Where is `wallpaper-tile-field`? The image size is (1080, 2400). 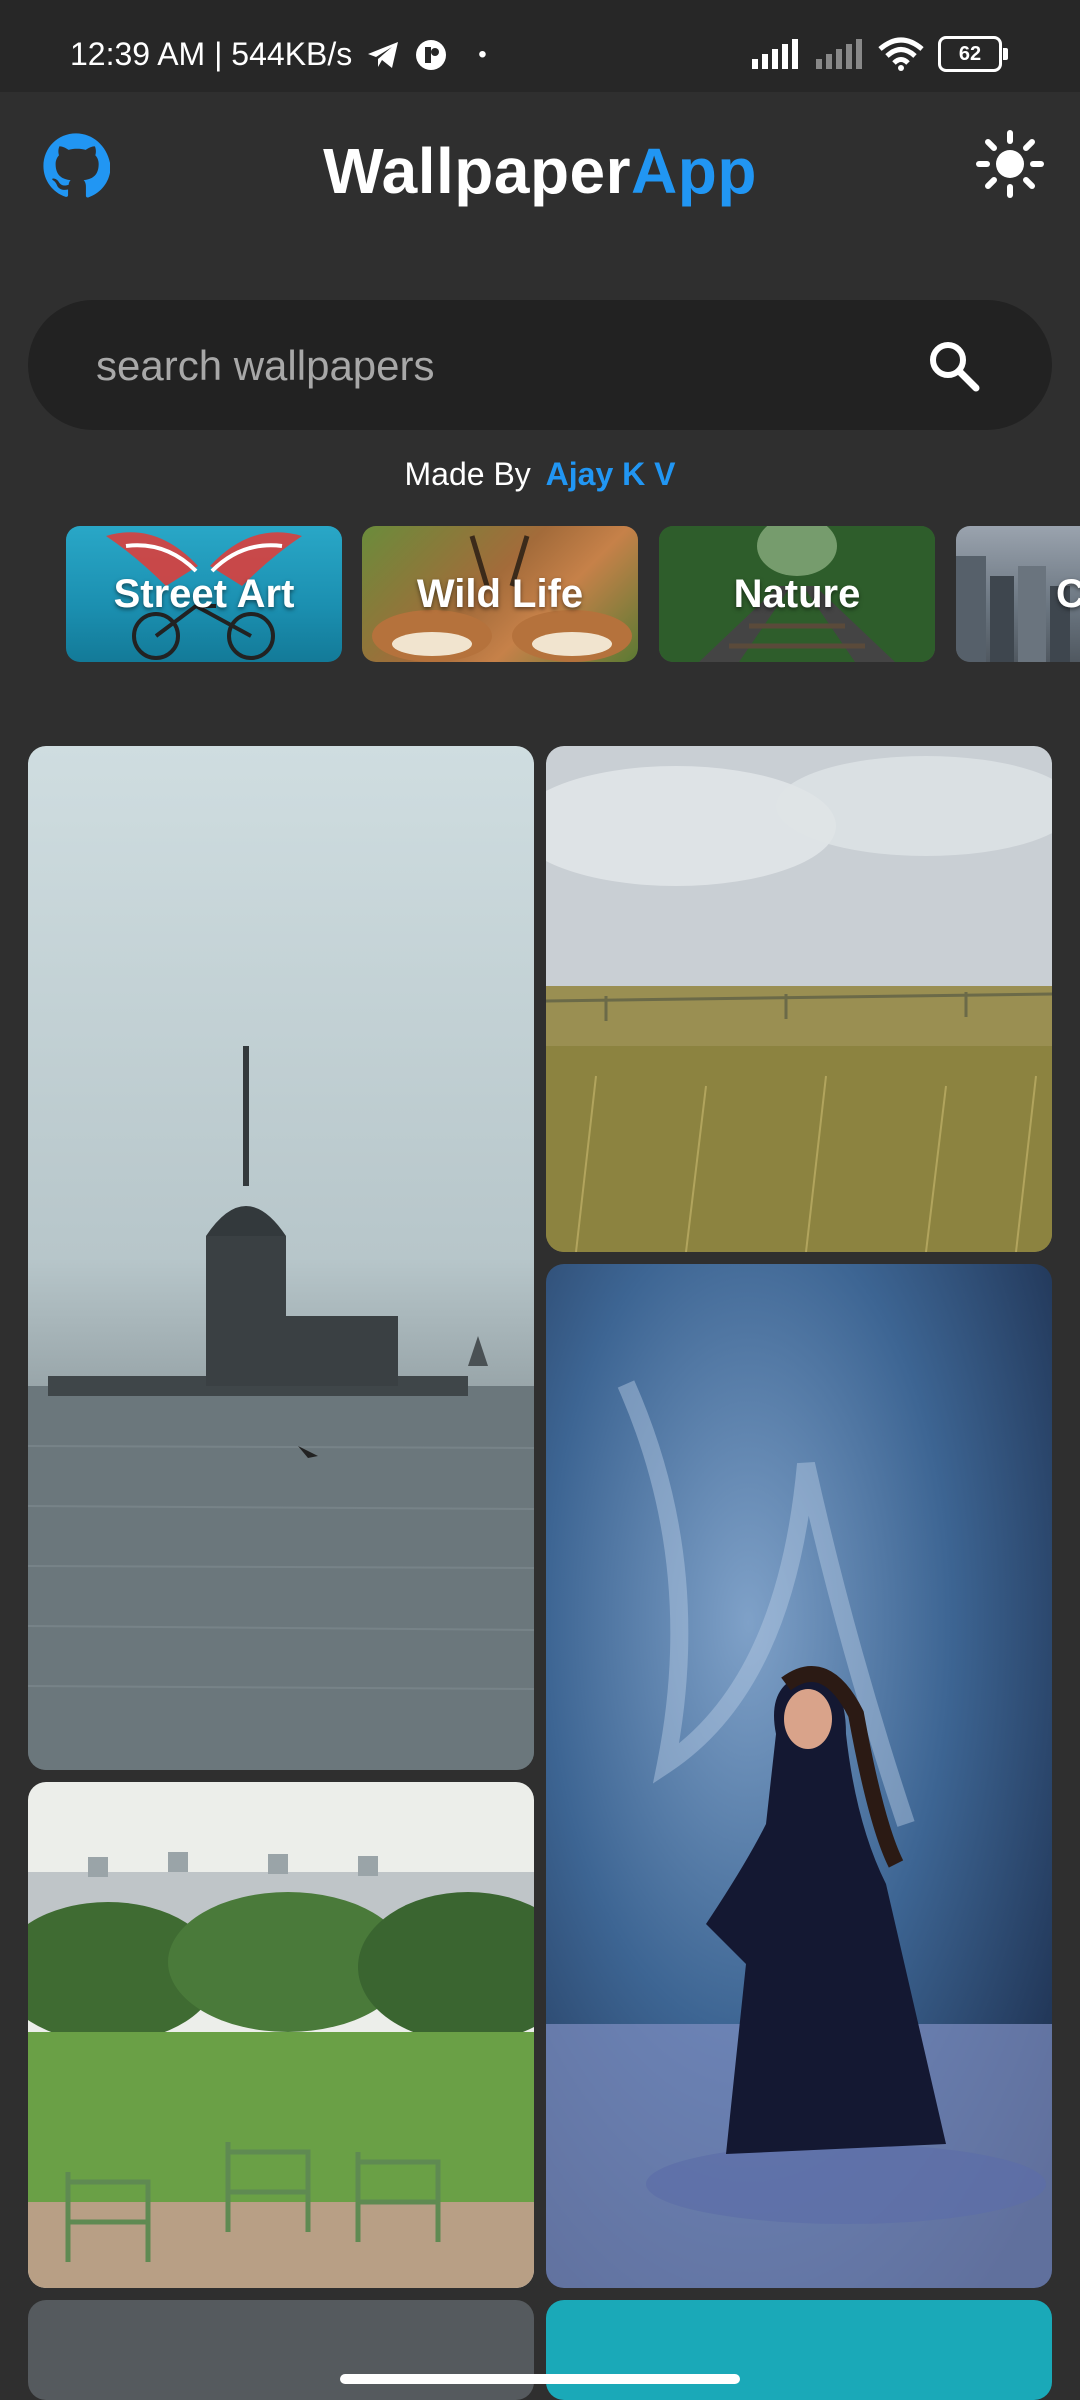 wallpaper-tile-field is located at coordinates (799, 999).